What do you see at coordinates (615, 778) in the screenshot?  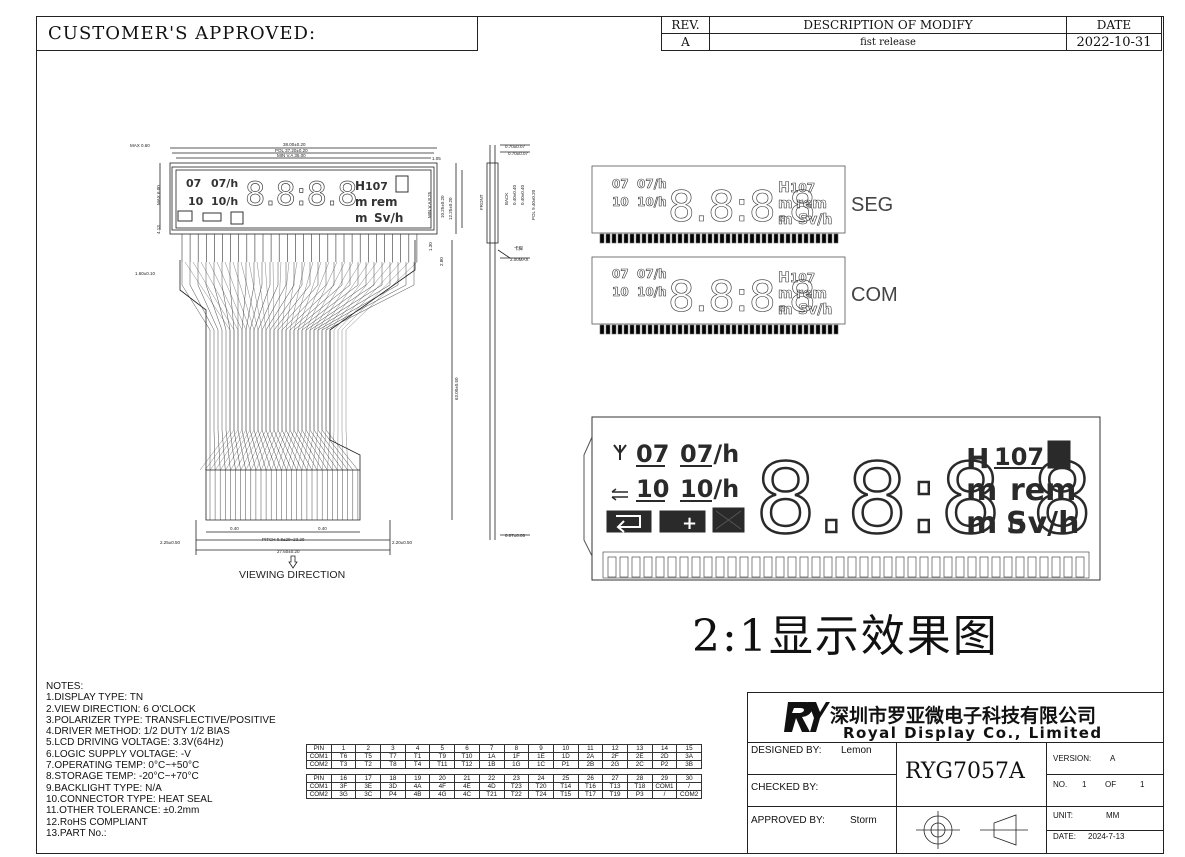 I see `pin-cell: 27` at bounding box center [615, 778].